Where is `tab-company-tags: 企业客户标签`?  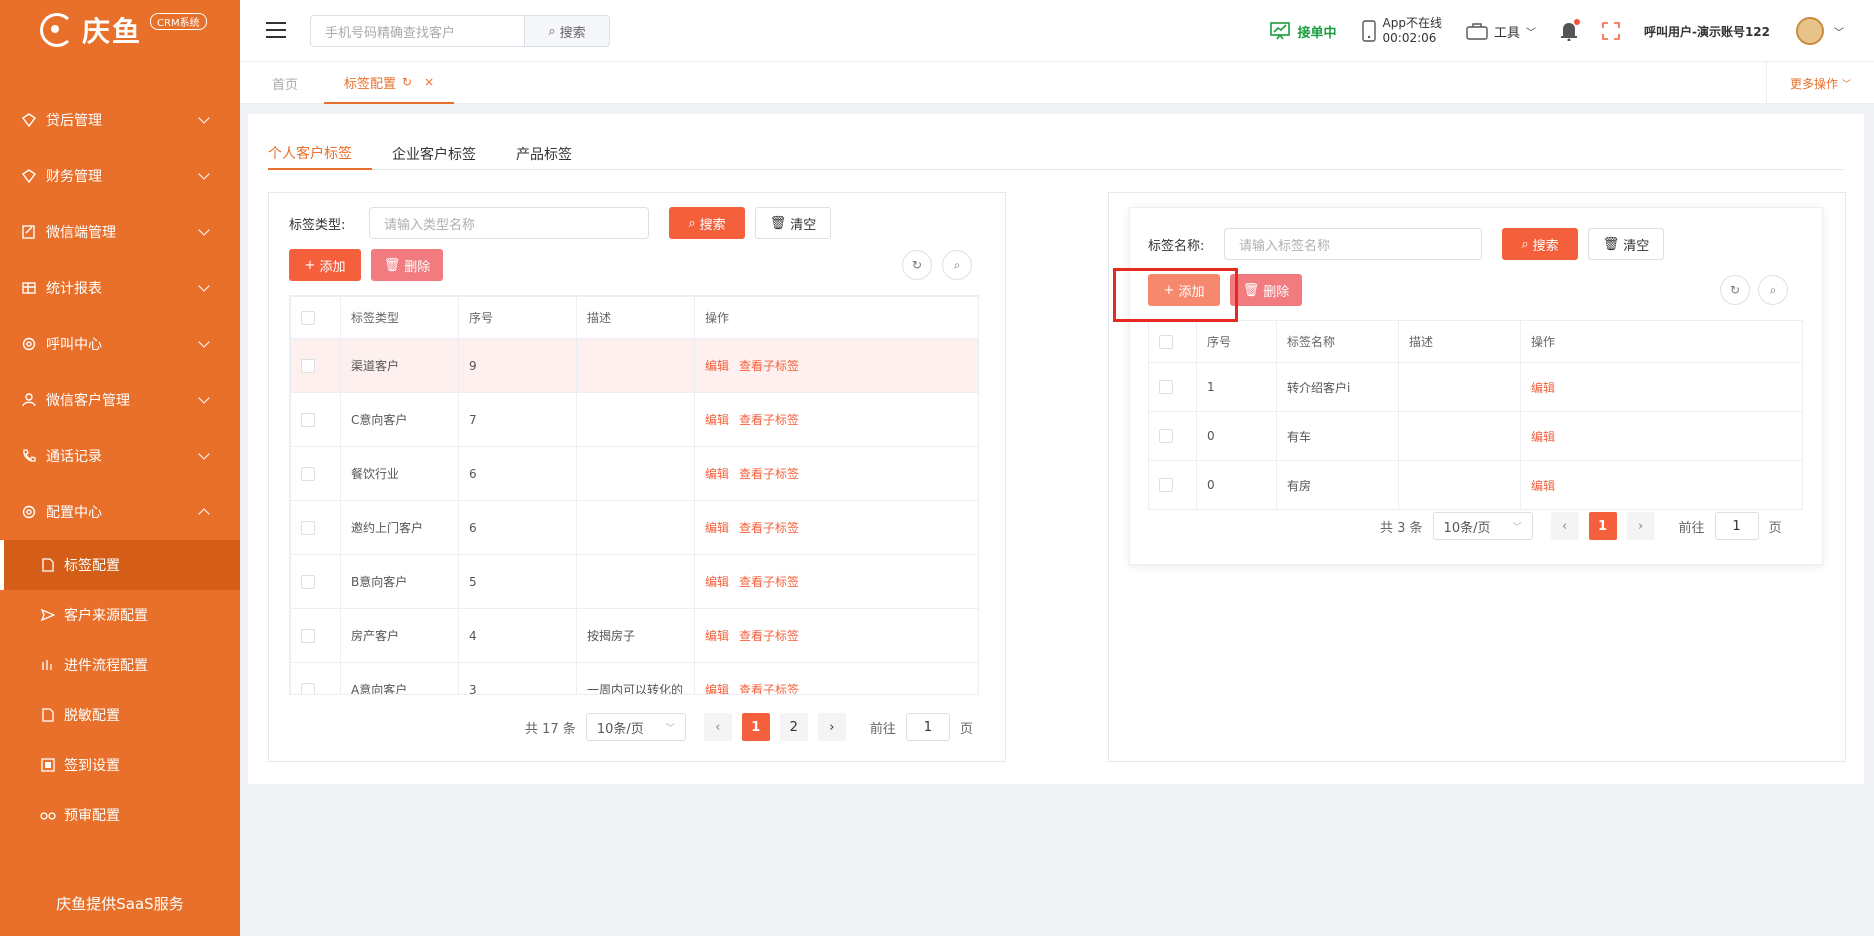 tab-company-tags: 企业客户标签 is located at coordinates (444, 154).